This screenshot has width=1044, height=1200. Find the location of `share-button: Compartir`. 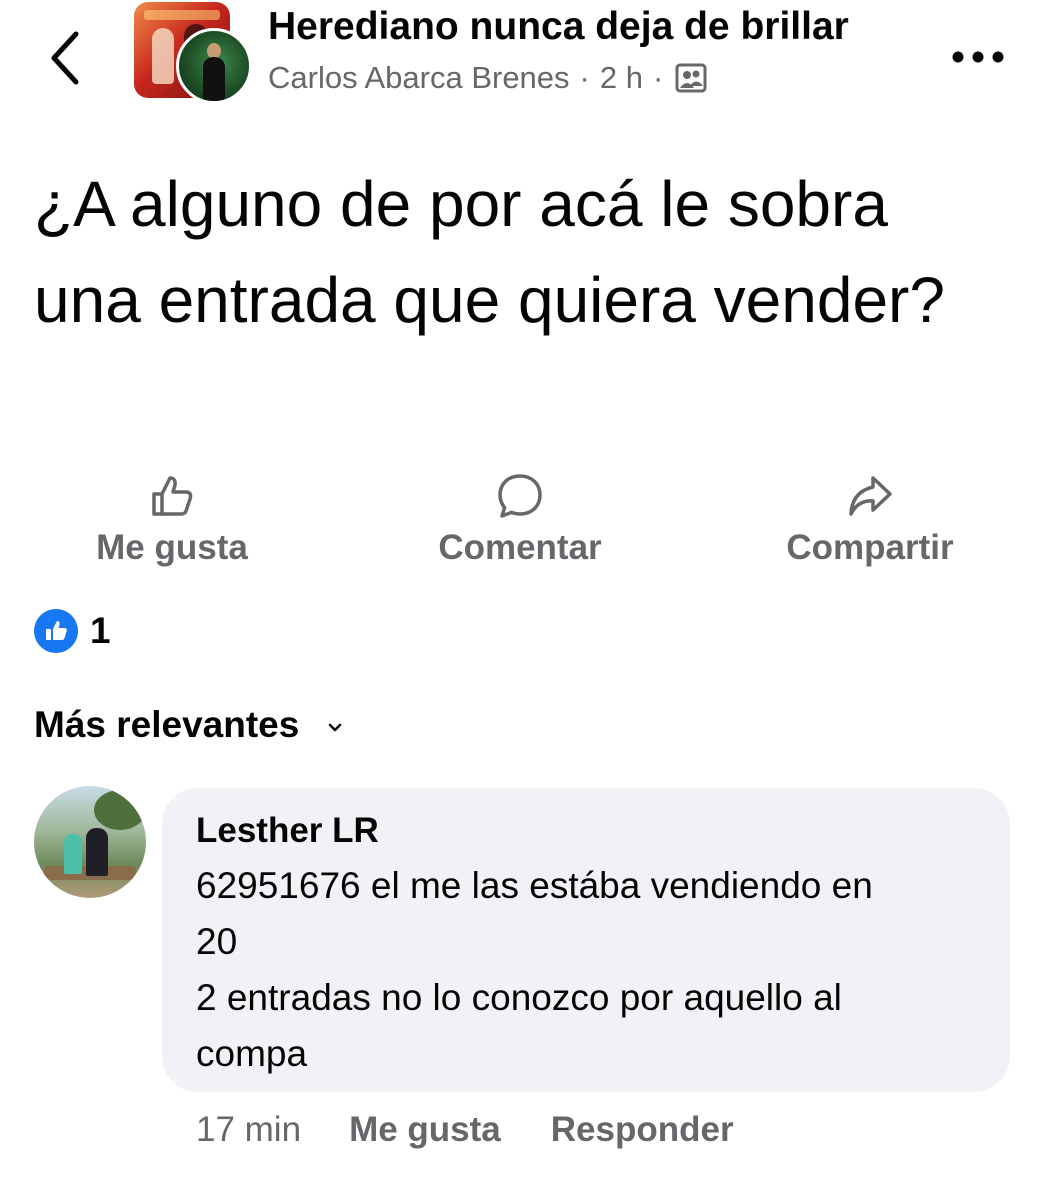

share-button: Compartir is located at coordinates (870, 520).